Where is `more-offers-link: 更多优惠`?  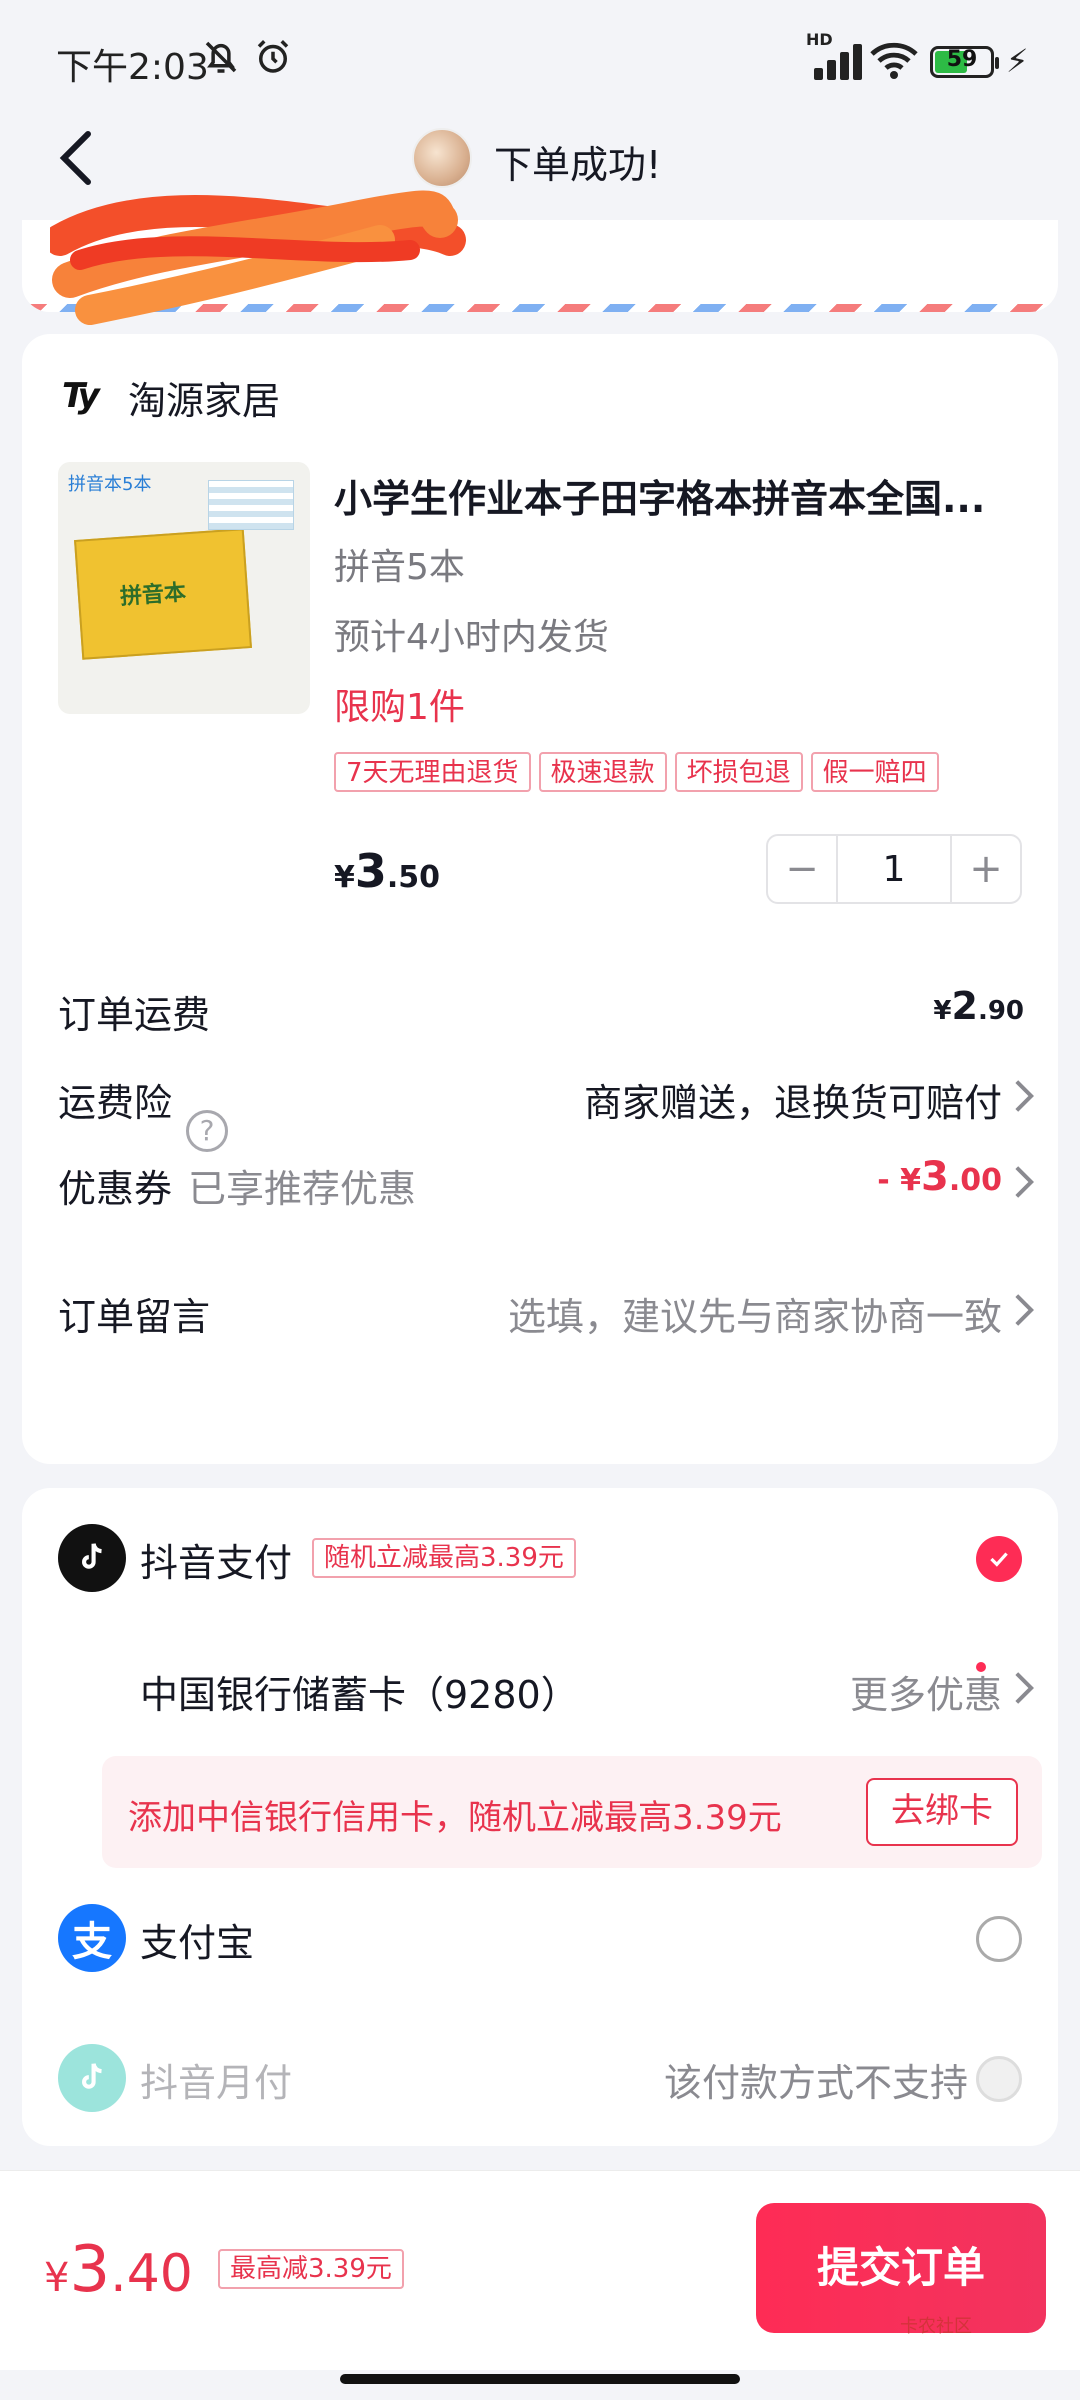
more-offers-link: 更多优惠 is located at coordinates (925, 1695).